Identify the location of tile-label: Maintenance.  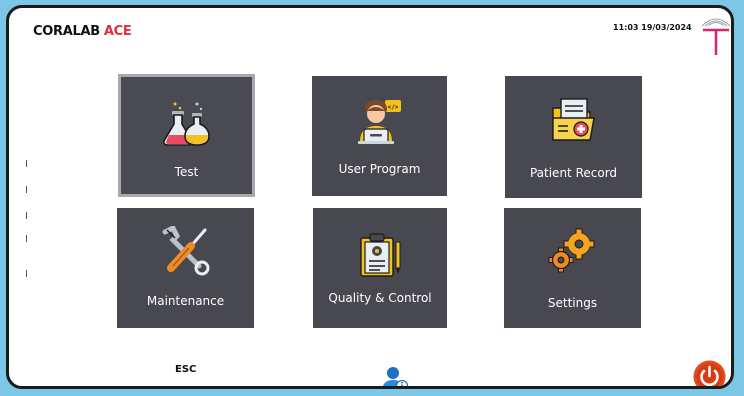
(185, 301).